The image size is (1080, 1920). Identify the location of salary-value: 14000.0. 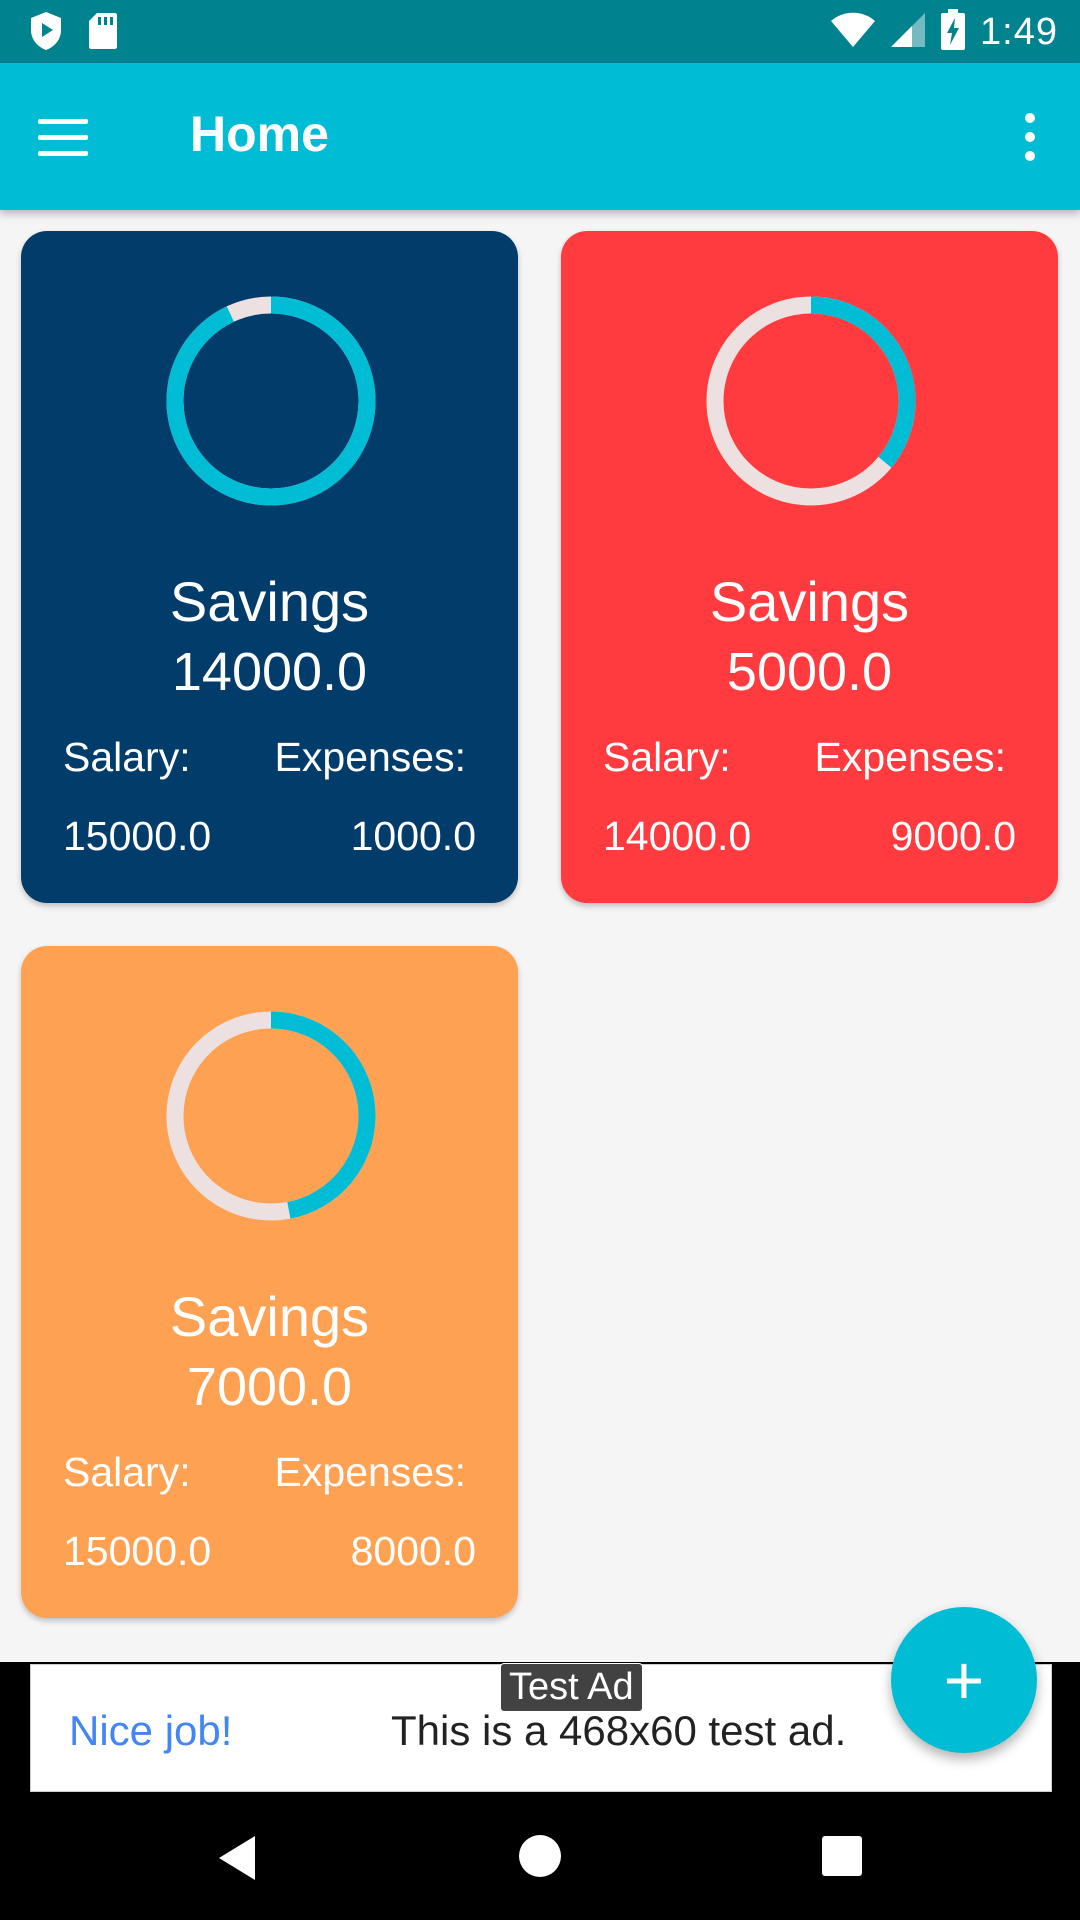
(677, 836).